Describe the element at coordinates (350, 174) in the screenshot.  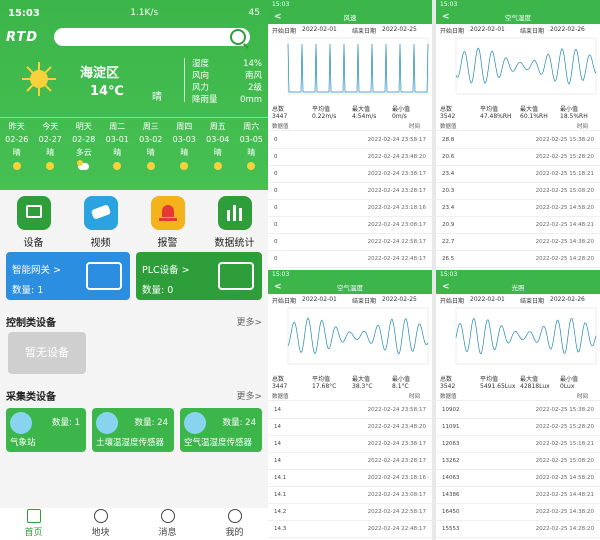
I see `table-row: 0 2022-02-24 23:38:17` at that location.